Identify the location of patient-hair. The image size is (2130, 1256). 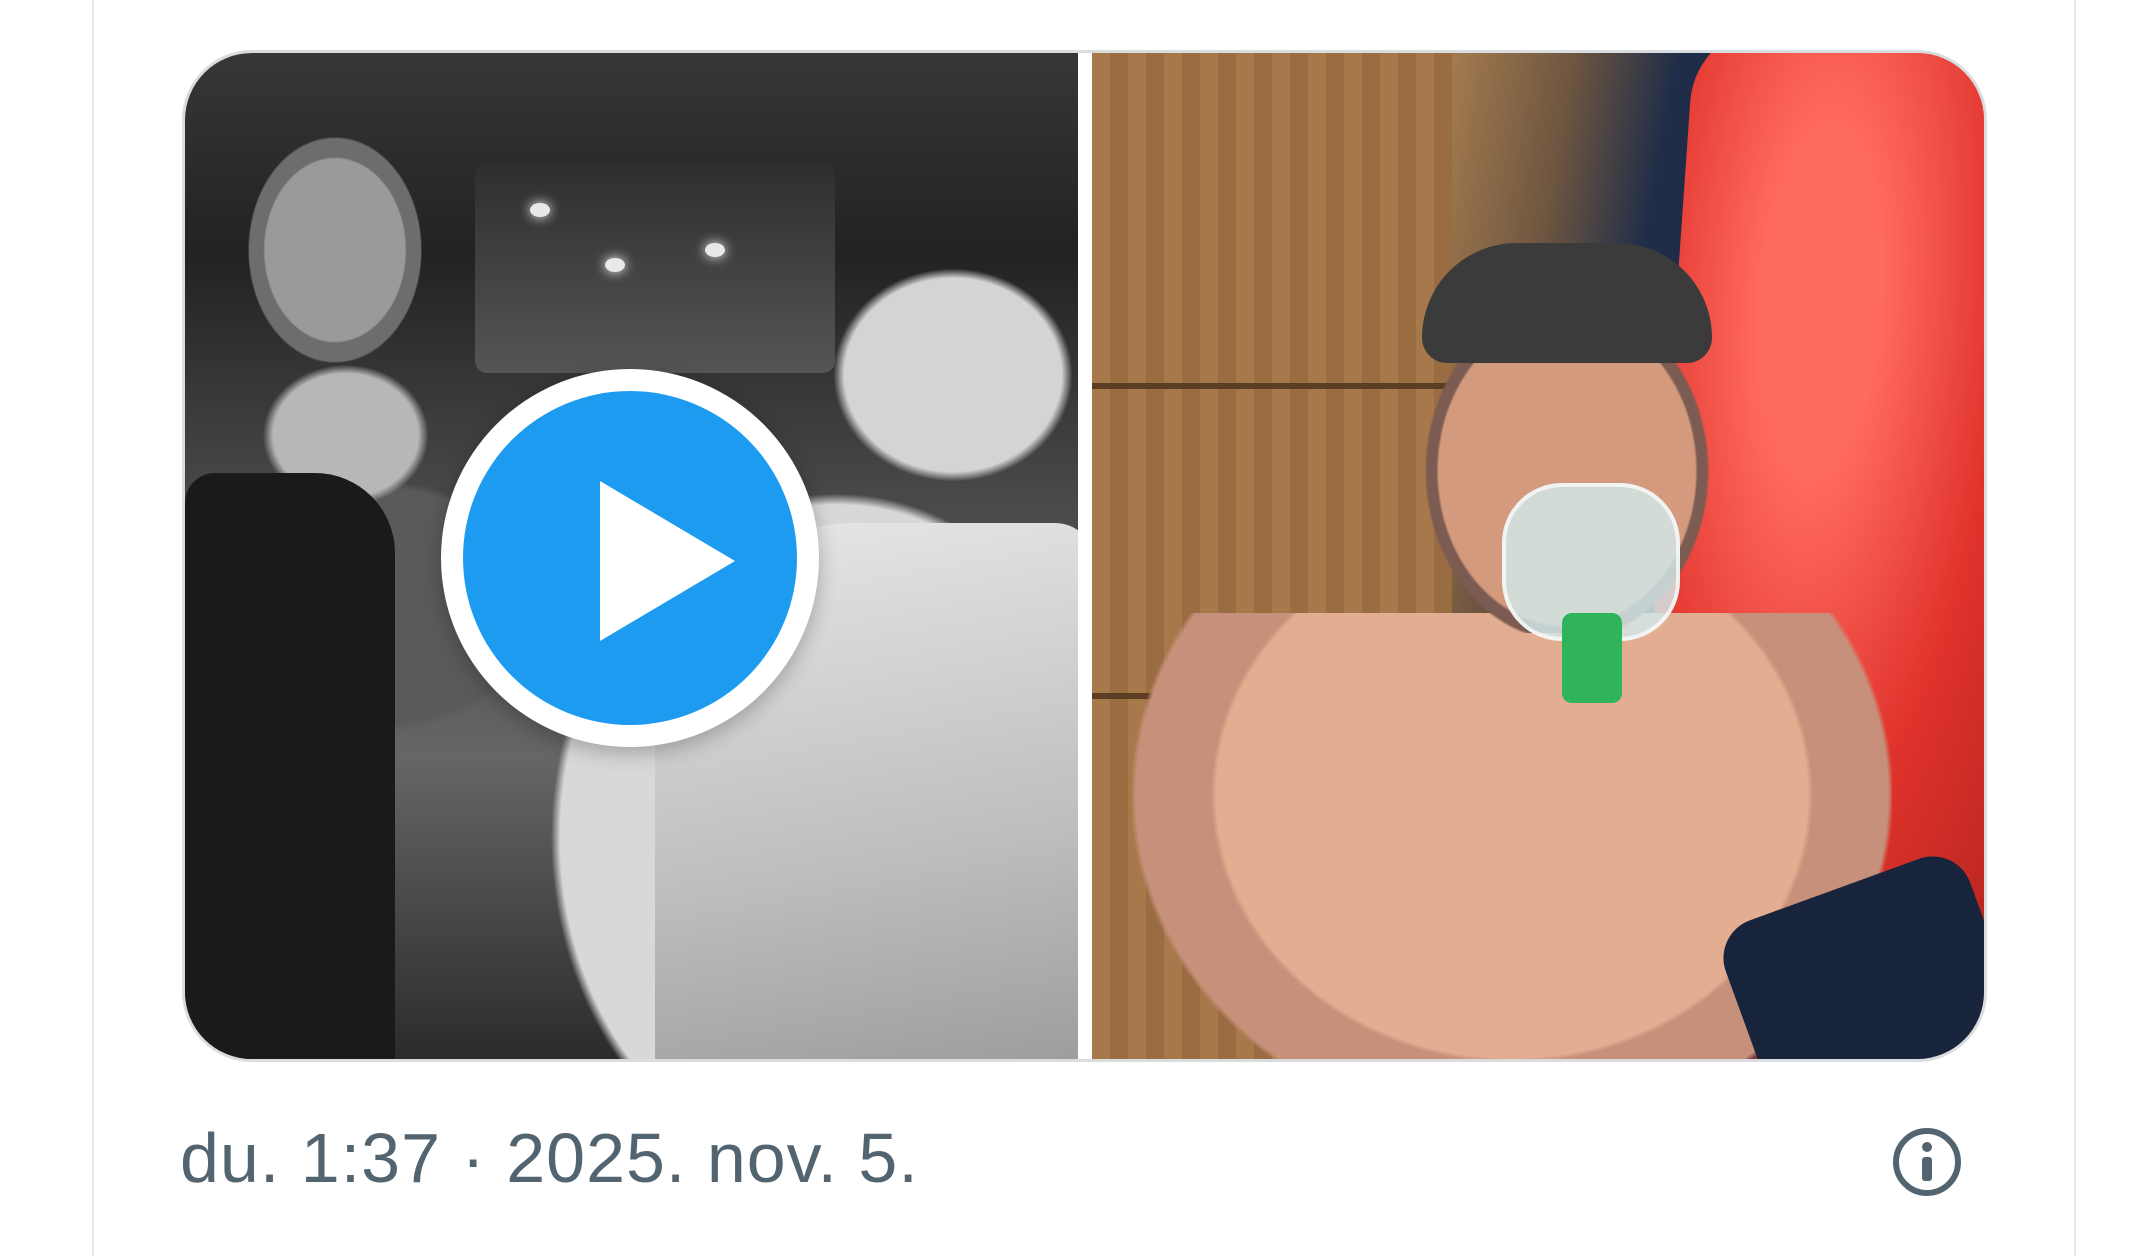
(1566, 303).